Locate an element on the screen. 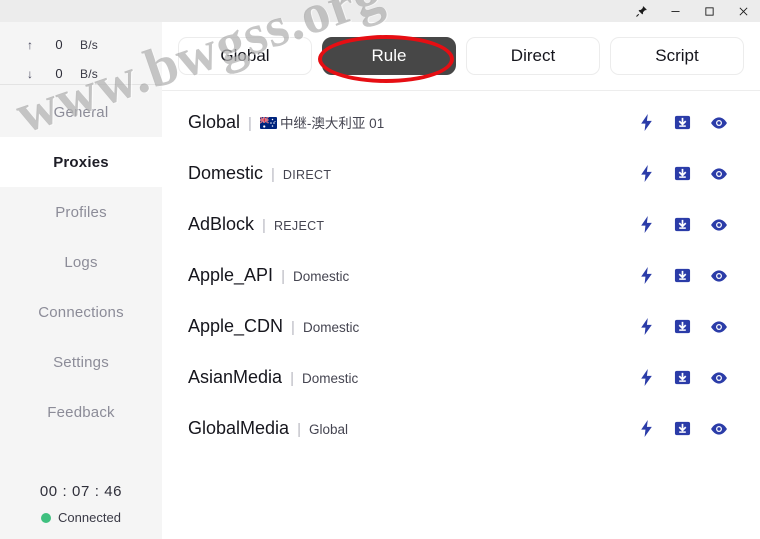 This screenshot has width=760, height=539. table-row: Global | 中继-澳大利亚 01 is located at coordinates (461, 122).